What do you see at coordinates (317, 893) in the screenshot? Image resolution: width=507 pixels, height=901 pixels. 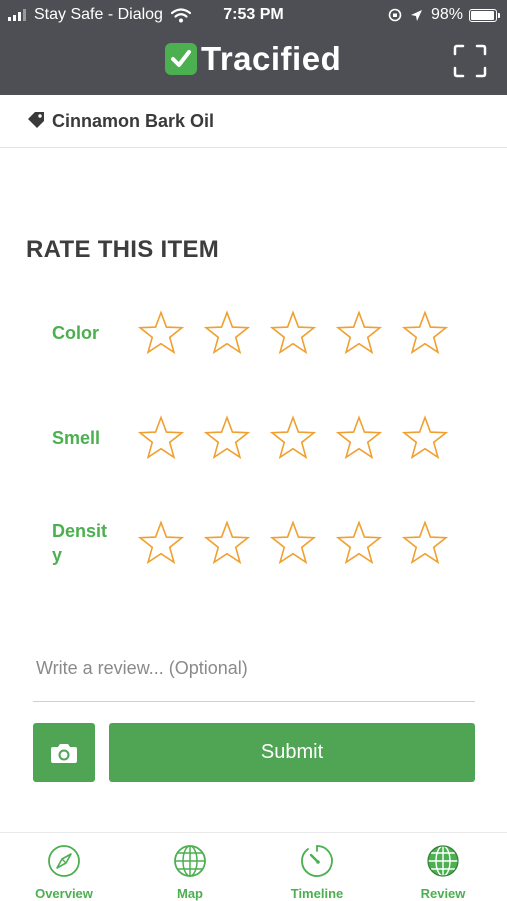 I see `tab-label-timeline: Timeline` at bounding box center [317, 893].